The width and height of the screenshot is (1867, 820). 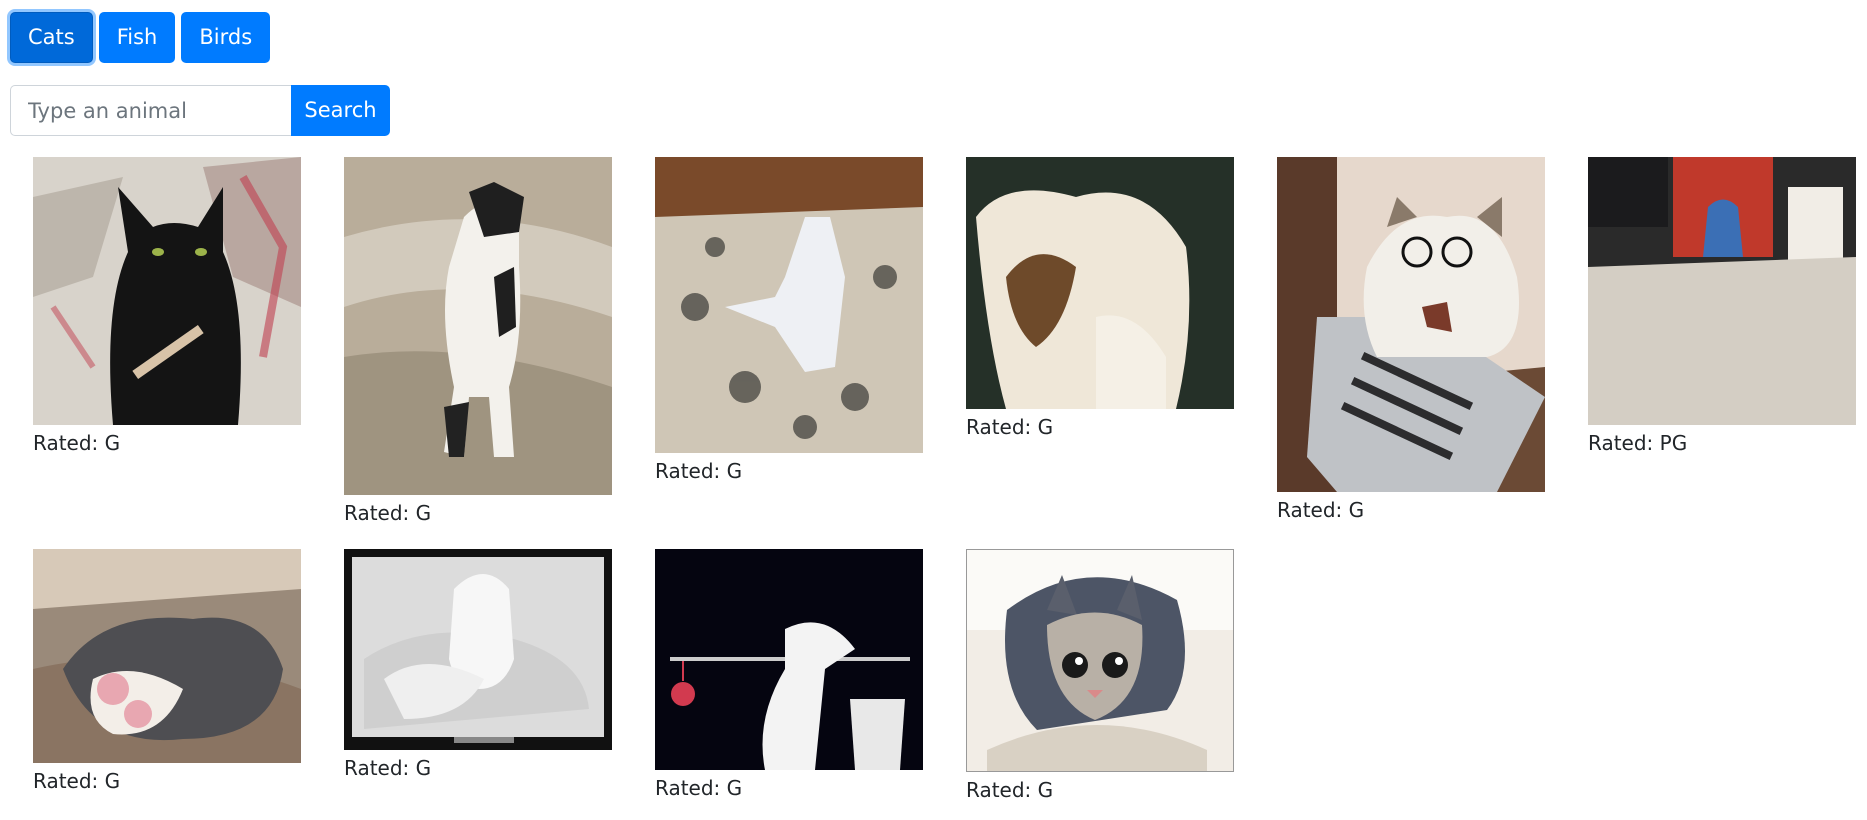 I want to click on rating-label: Rated: PG, so click(x=1638, y=443).